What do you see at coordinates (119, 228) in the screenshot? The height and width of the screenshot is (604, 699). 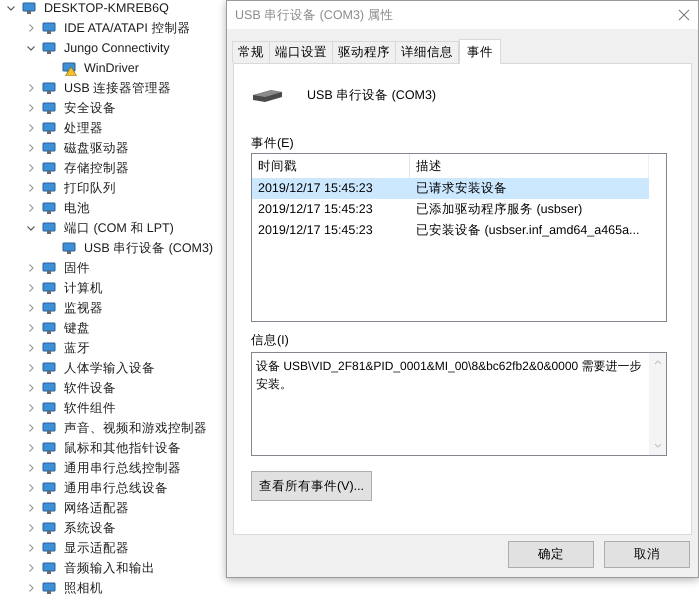 I see `tree-item: 端口 (COM 和 LPT)` at bounding box center [119, 228].